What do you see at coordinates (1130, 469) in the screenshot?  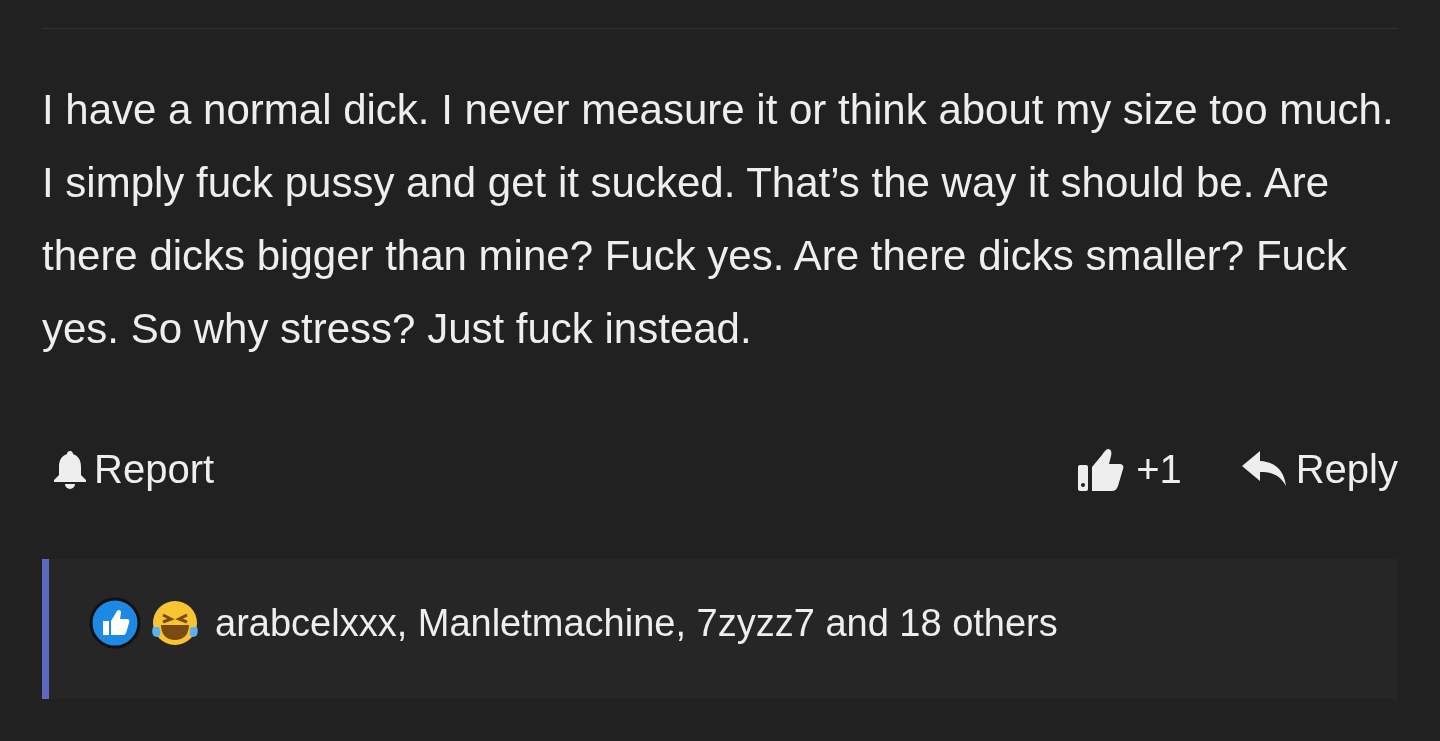 I see `upvote-button: +1` at bounding box center [1130, 469].